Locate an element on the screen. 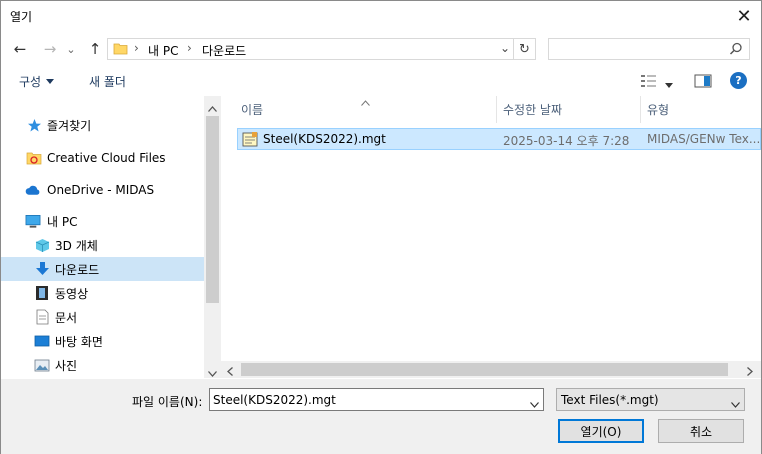  scroll-down-icon is located at coordinates (212, 373).